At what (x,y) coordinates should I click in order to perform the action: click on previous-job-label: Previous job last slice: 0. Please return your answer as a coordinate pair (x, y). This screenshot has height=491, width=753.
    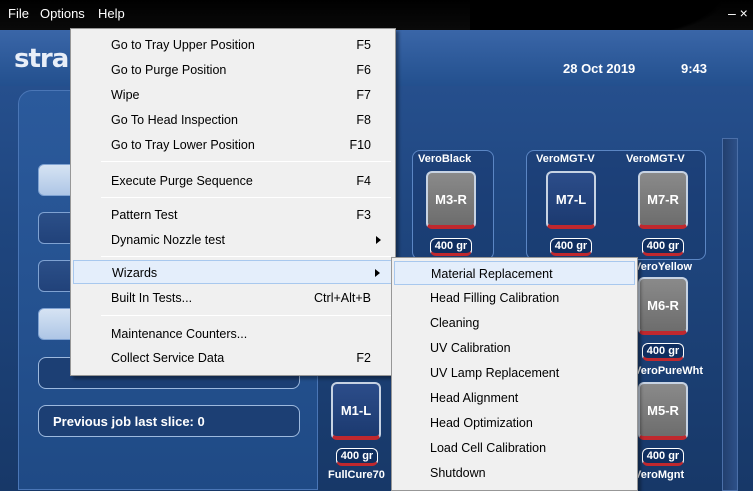
    Looking at the image, I should click on (129, 421).